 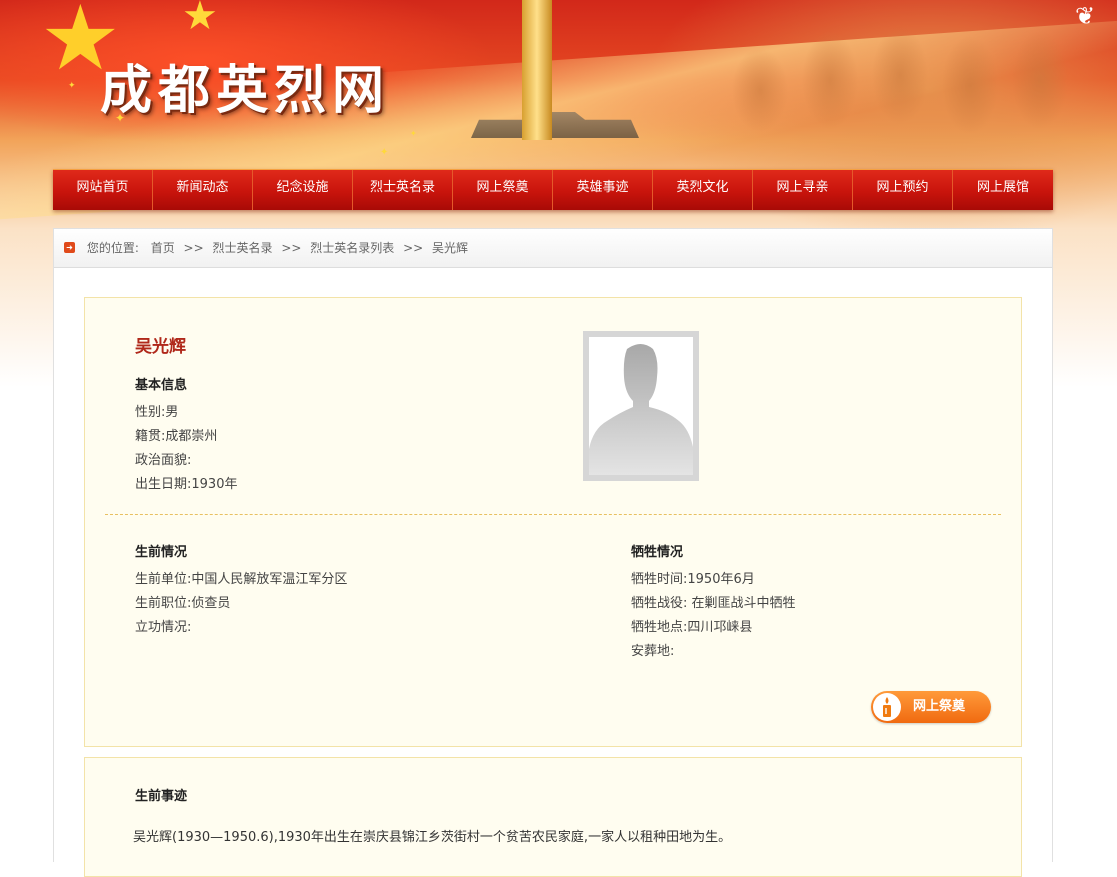 I want to click on monument-image, so click(x=537, y=70).